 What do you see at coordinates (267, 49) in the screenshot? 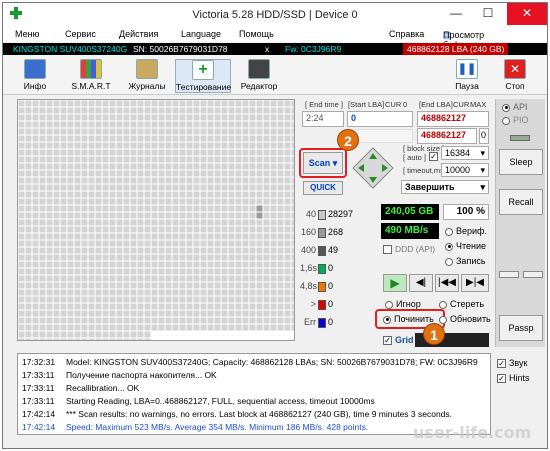
I see `device-close-button: x` at bounding box center [267, 49].